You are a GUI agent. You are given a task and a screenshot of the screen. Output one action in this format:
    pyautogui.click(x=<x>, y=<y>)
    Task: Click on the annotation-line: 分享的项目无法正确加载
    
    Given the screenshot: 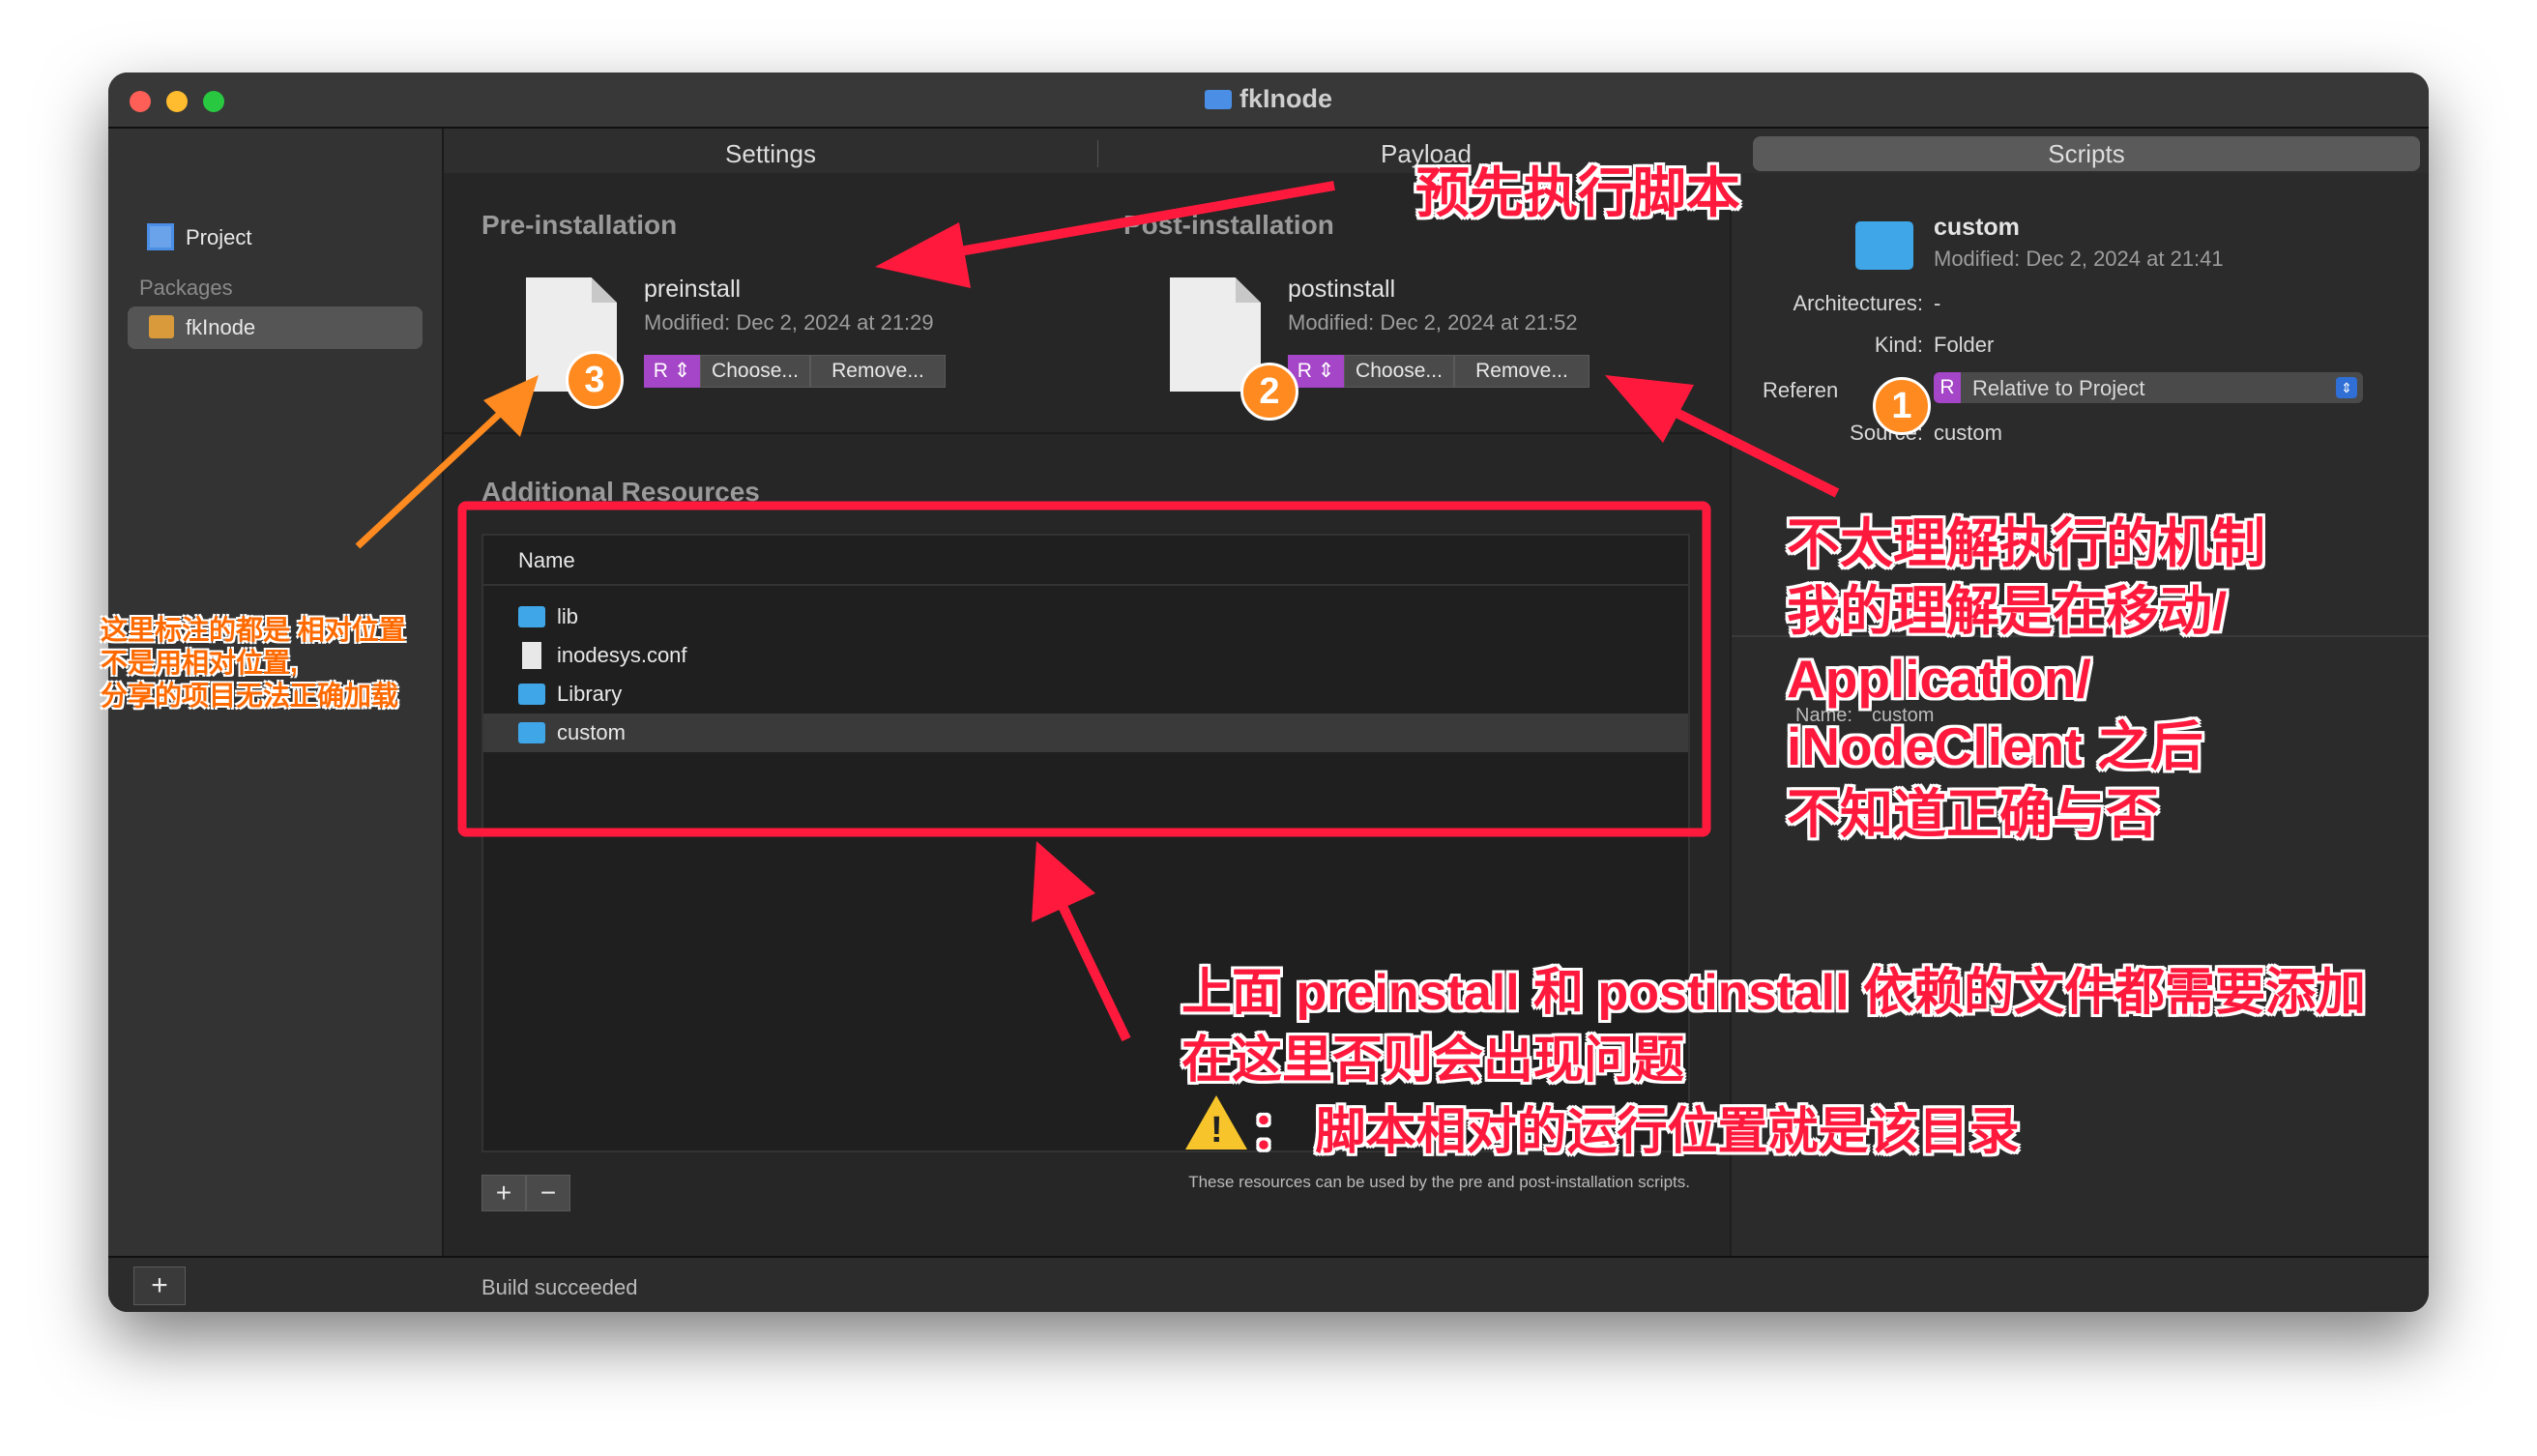 What is the action you would take?
    pyautogui.click(x=250, y=696)
    